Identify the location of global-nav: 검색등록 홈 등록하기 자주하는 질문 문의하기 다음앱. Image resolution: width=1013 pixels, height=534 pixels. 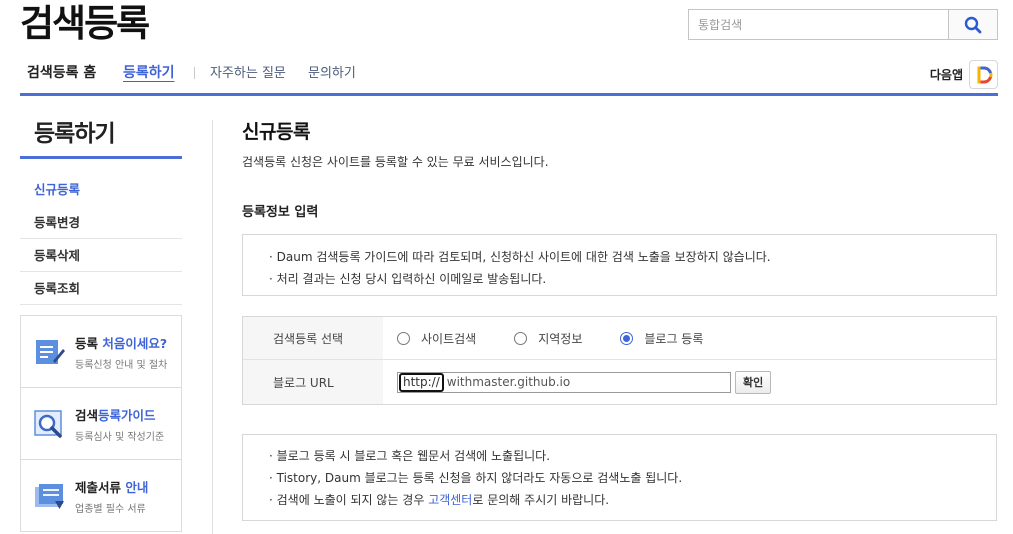
(509, 77).